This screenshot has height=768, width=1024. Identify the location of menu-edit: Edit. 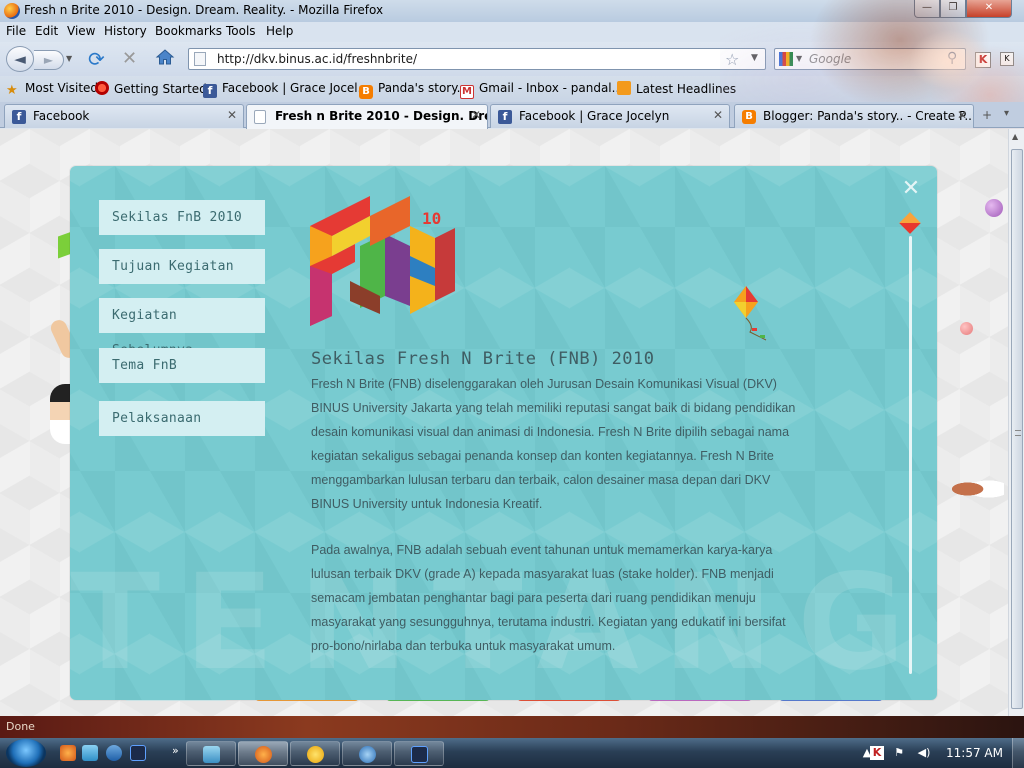
(46, 31).